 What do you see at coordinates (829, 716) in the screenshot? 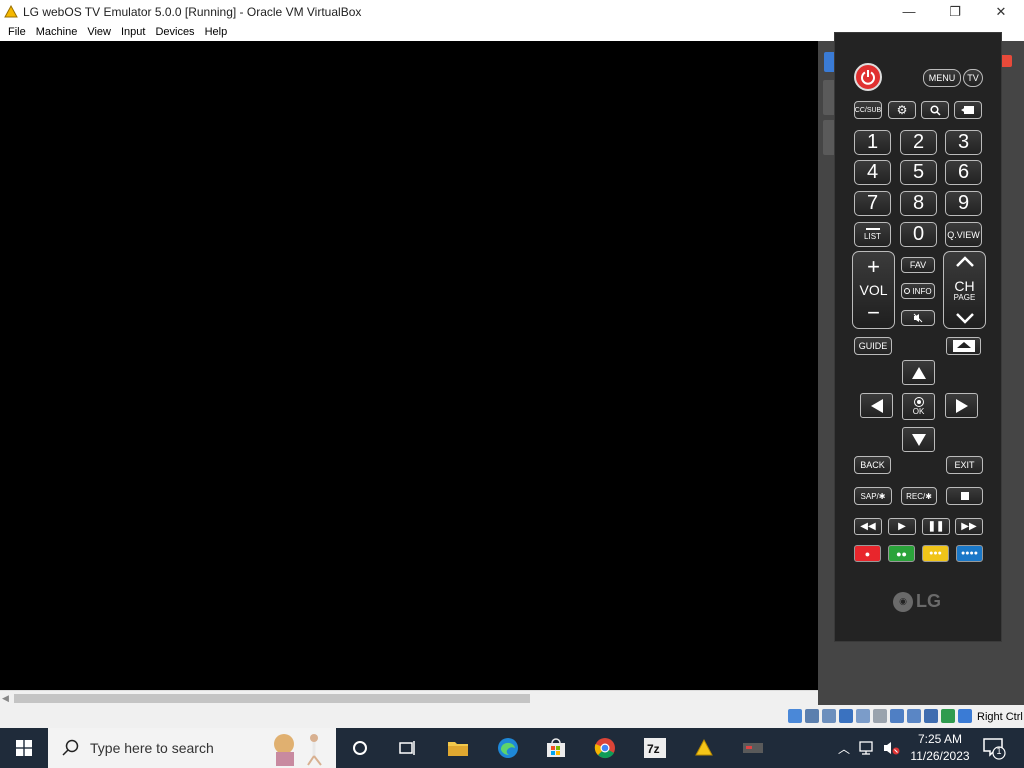
I see `audio-icon` at bounding box center [829, 716].